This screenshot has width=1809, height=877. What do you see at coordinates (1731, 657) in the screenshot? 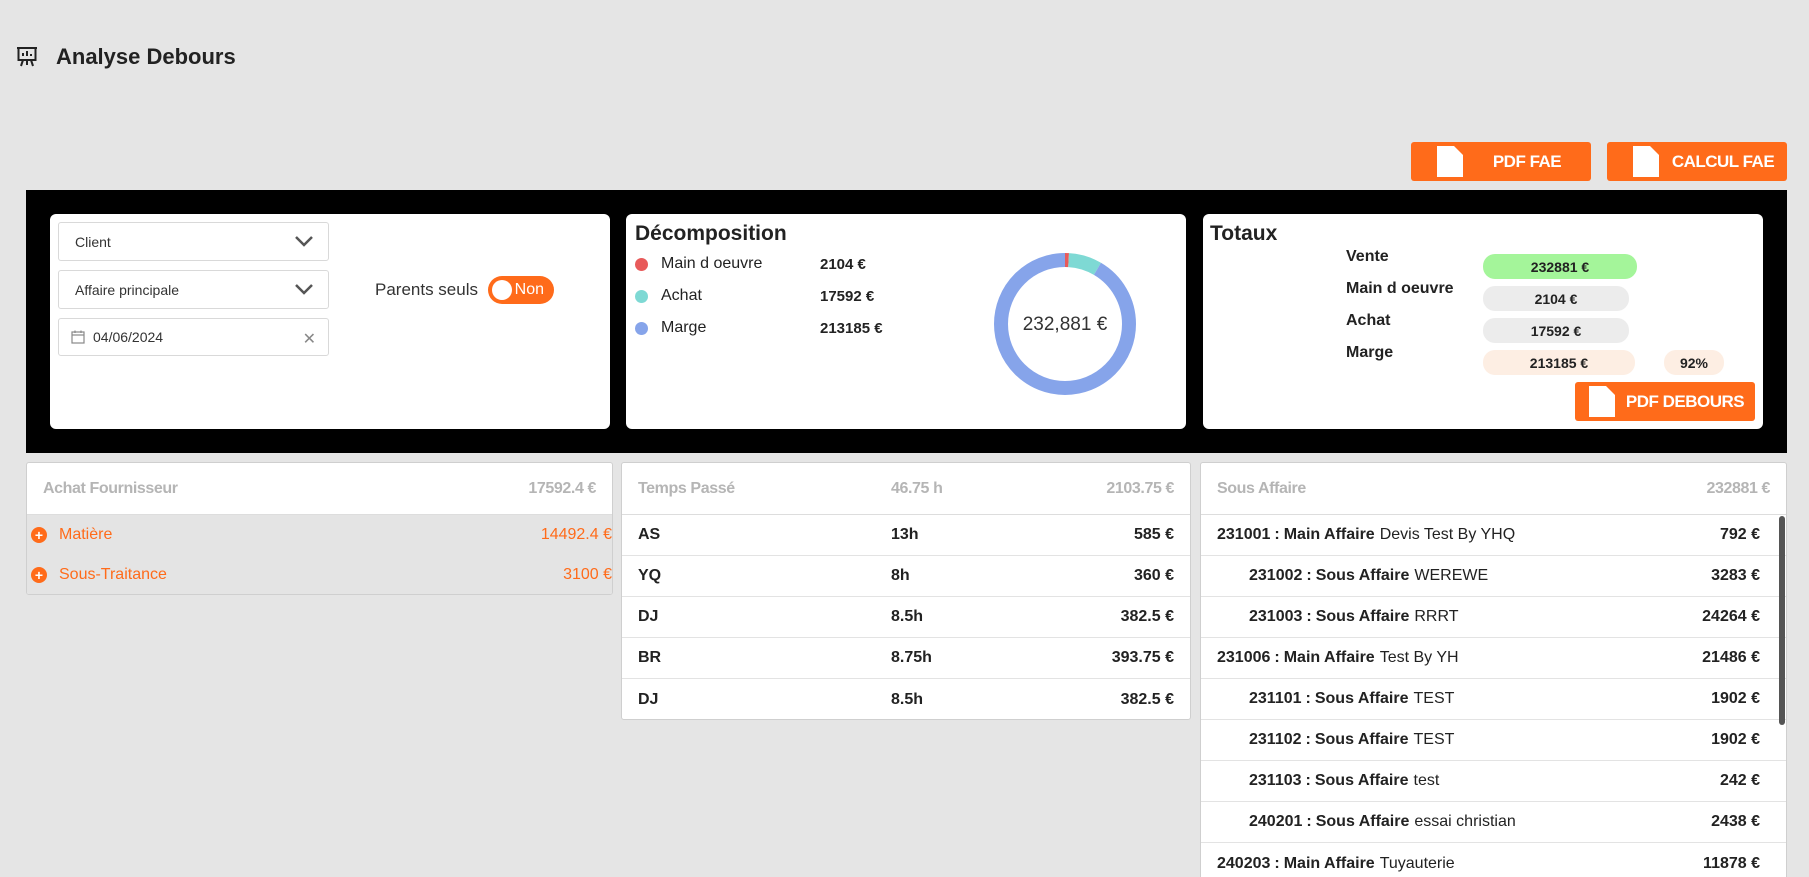
I see `affaire-amount: 21486 €` at bounding box center [1731, 657].